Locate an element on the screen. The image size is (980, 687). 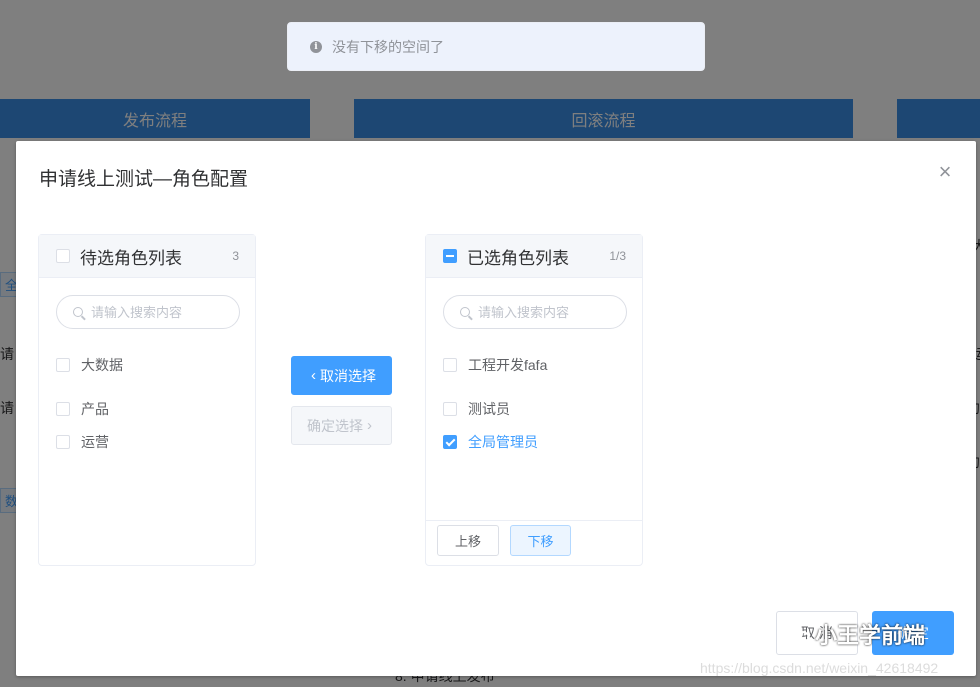
dialog-title: 申请线上测试—角色配置 is located at coordinates (144, 179).